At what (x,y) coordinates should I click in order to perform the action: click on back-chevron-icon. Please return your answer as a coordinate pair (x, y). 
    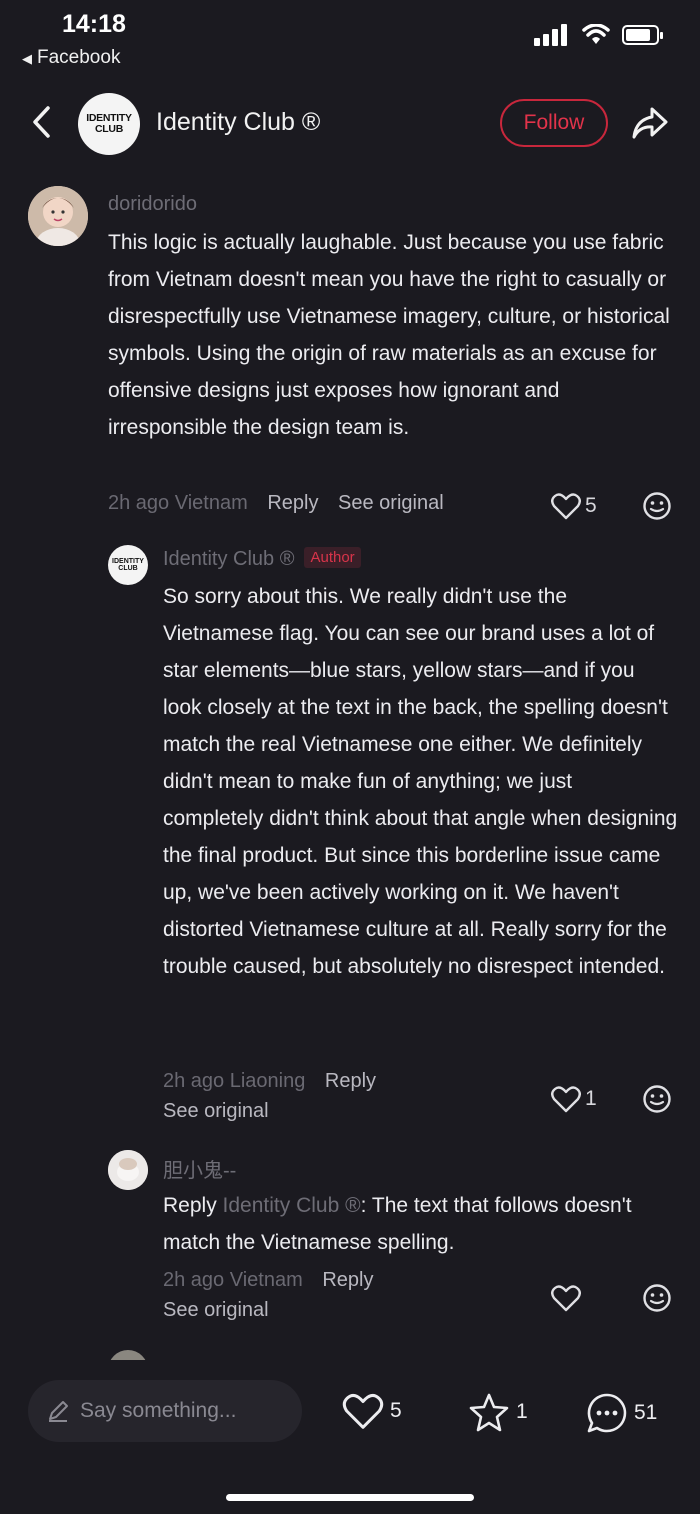
    Looking at the image, I should click on (42, 122).